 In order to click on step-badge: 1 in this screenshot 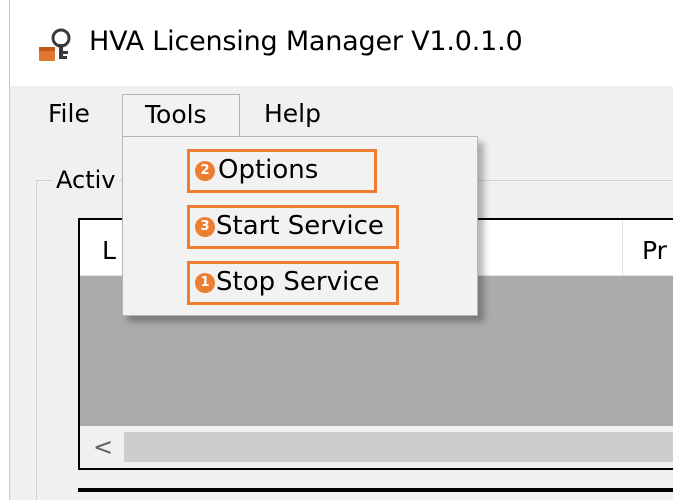, I will do `click(205, 283)`.